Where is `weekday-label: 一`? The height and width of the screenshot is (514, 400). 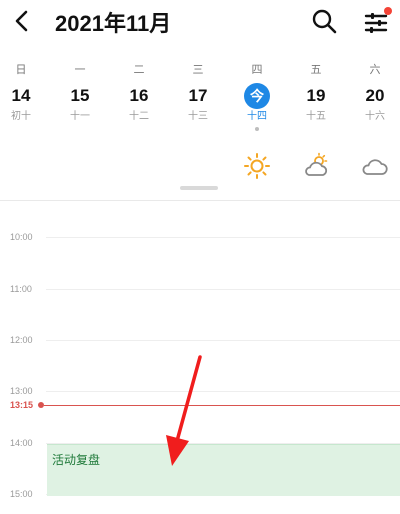
weekday-label: 一 is located at coordinates (80, 70).